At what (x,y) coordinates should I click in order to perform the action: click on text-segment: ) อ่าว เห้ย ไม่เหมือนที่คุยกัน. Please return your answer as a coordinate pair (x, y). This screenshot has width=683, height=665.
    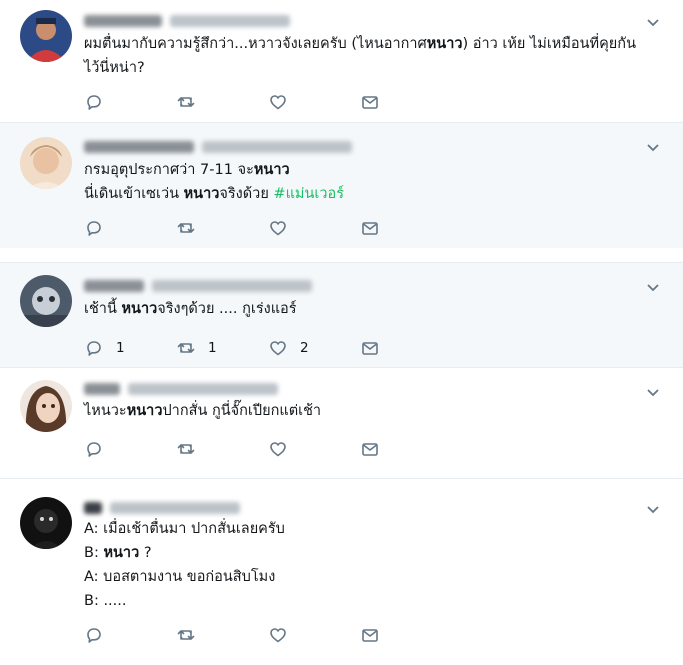
    Looking at the image, I should click on (549, 44).